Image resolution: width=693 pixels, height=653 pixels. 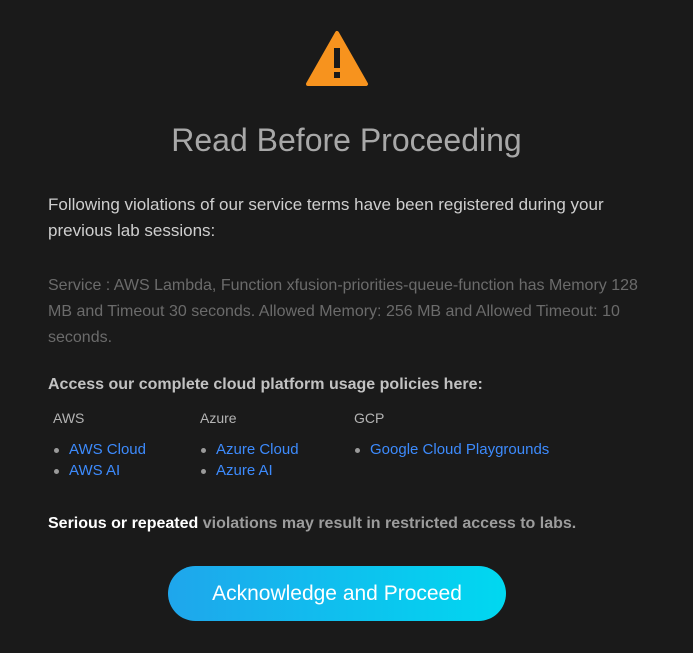 I want to click on list-item: Google Cloud Playgrounds, so click(x=451, y=449).